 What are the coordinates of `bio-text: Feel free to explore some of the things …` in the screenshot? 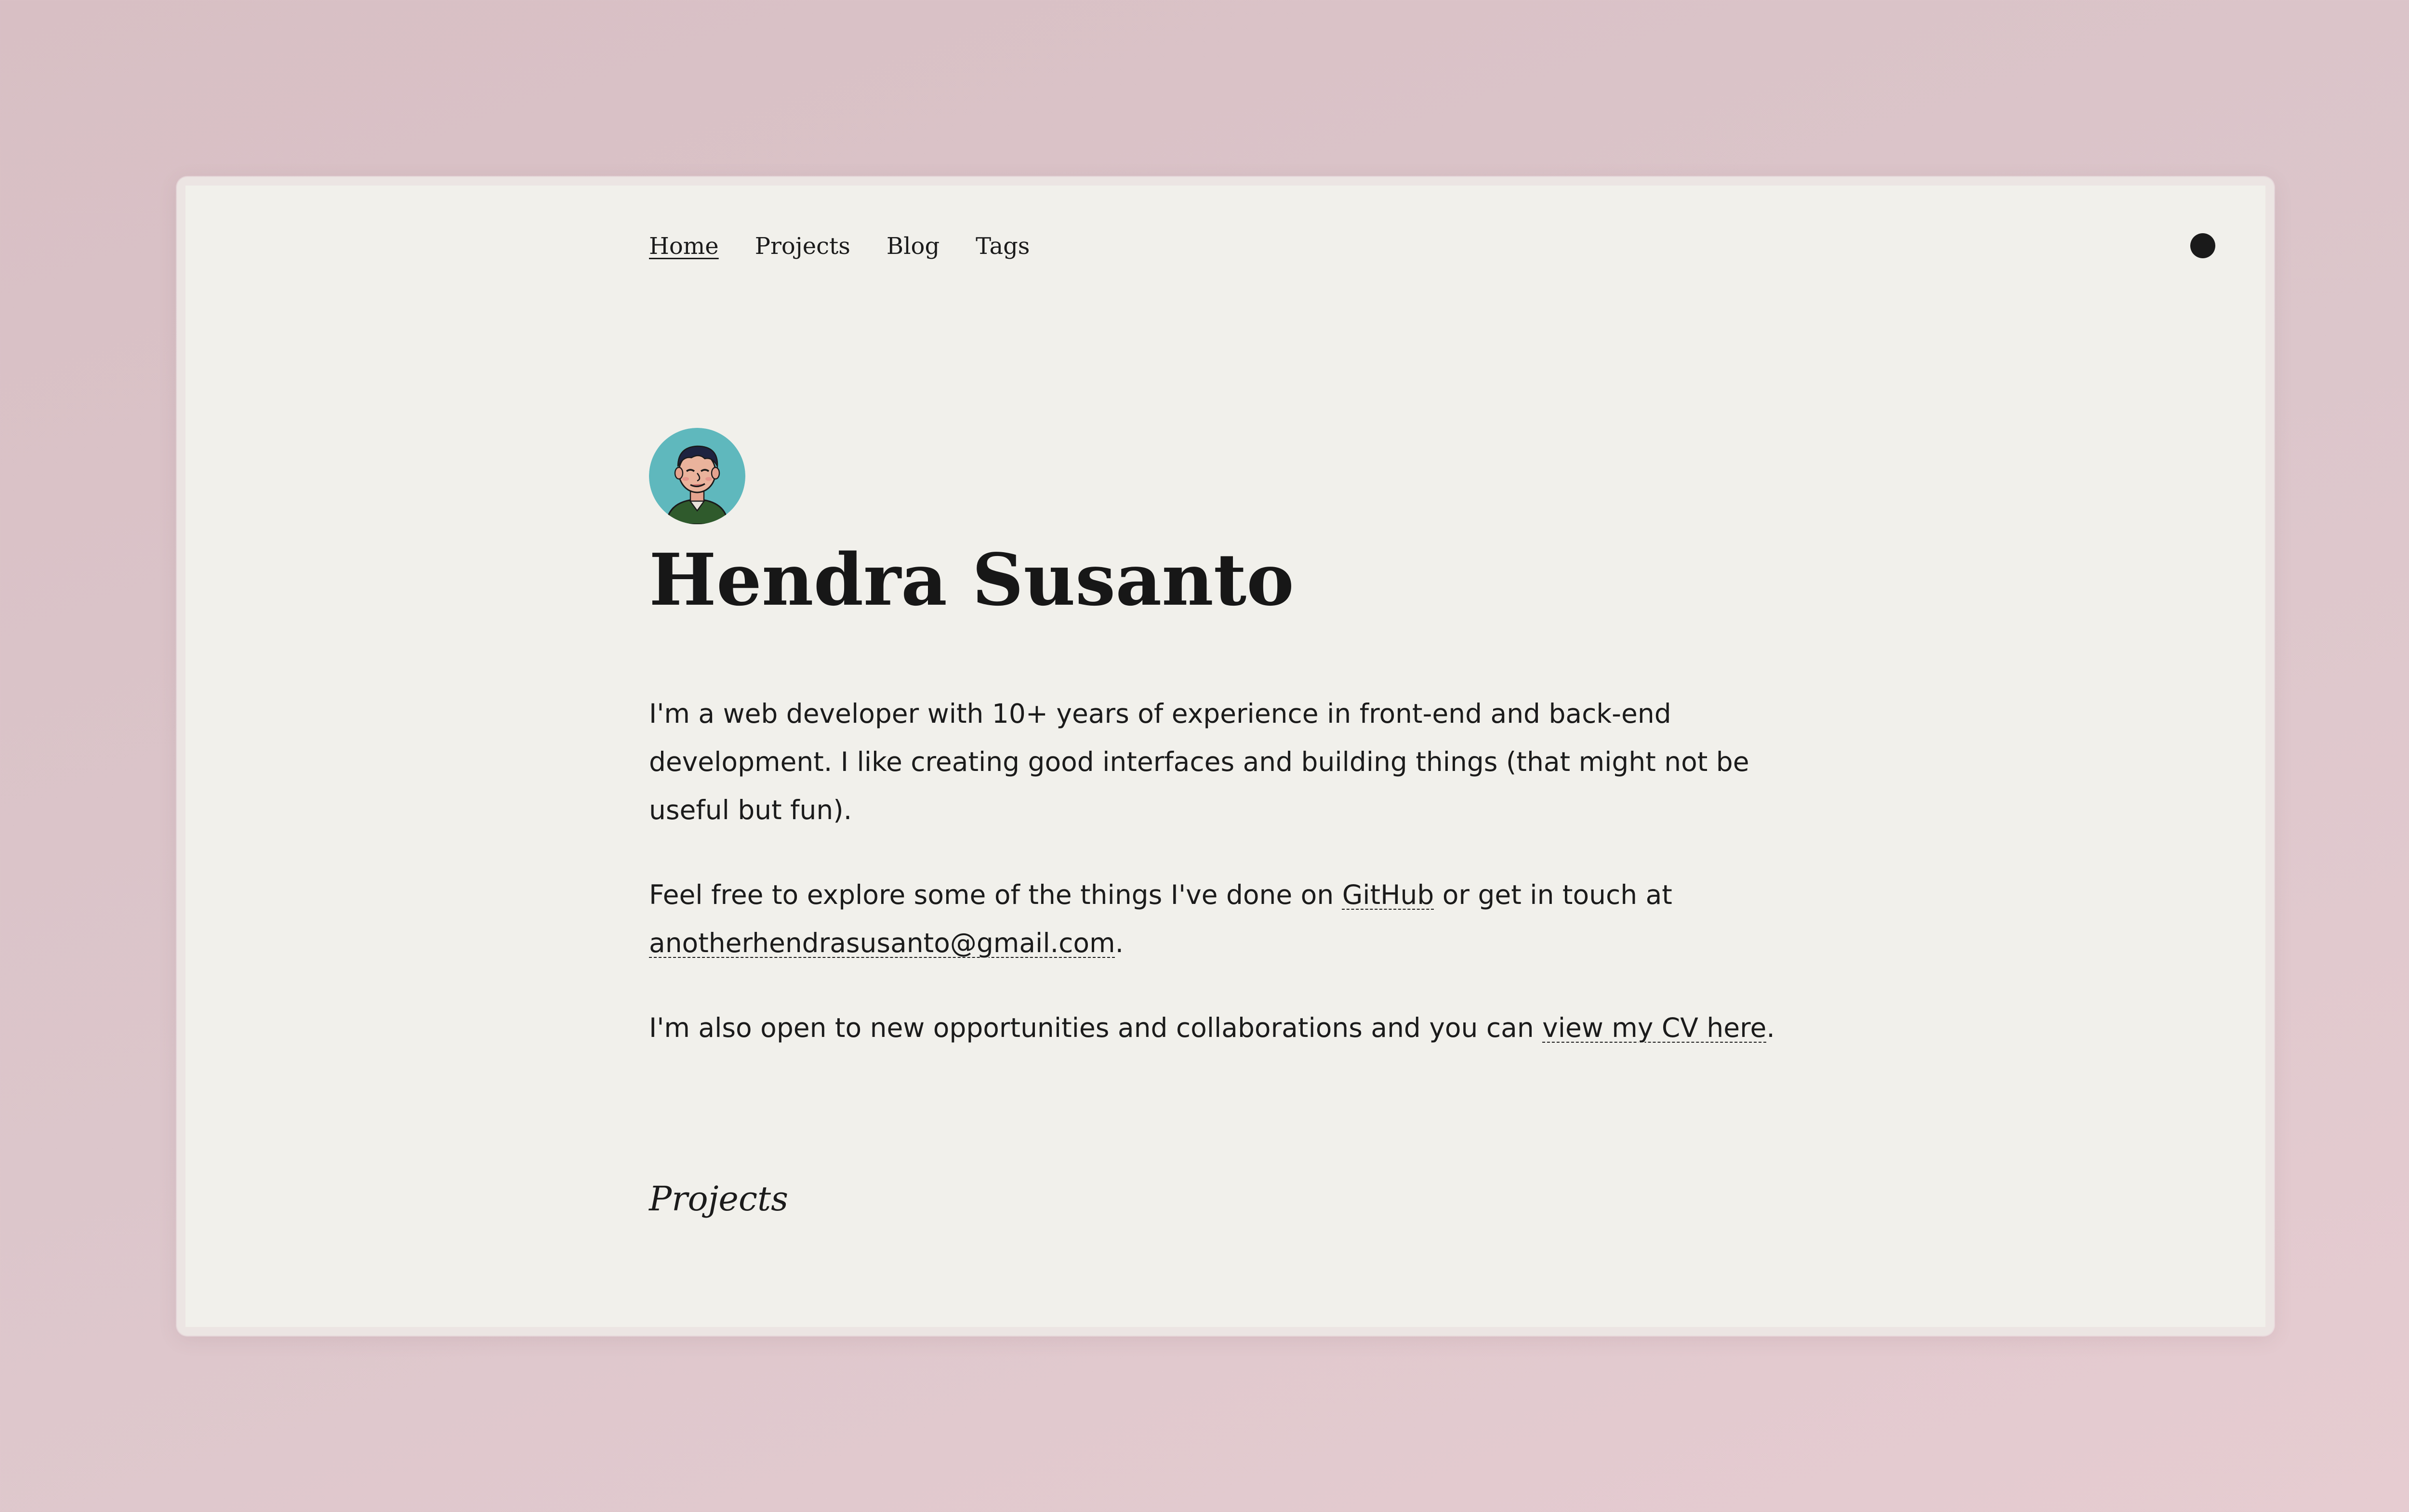 It's located at (996, 895).